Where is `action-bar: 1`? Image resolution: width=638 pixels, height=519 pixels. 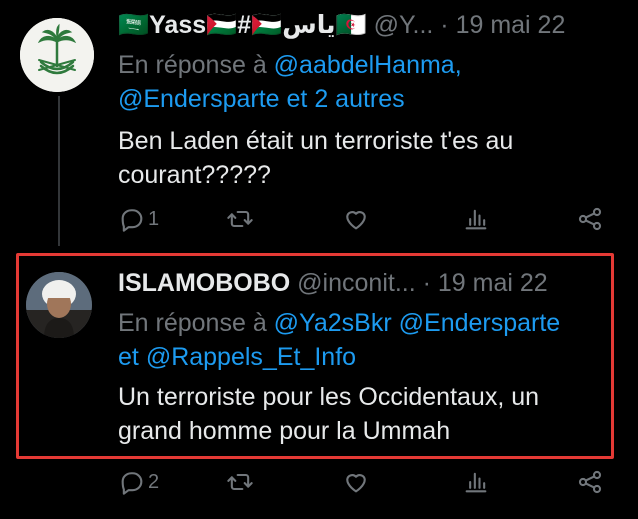 action-bar: 1 is located at coordinates (363, 219).